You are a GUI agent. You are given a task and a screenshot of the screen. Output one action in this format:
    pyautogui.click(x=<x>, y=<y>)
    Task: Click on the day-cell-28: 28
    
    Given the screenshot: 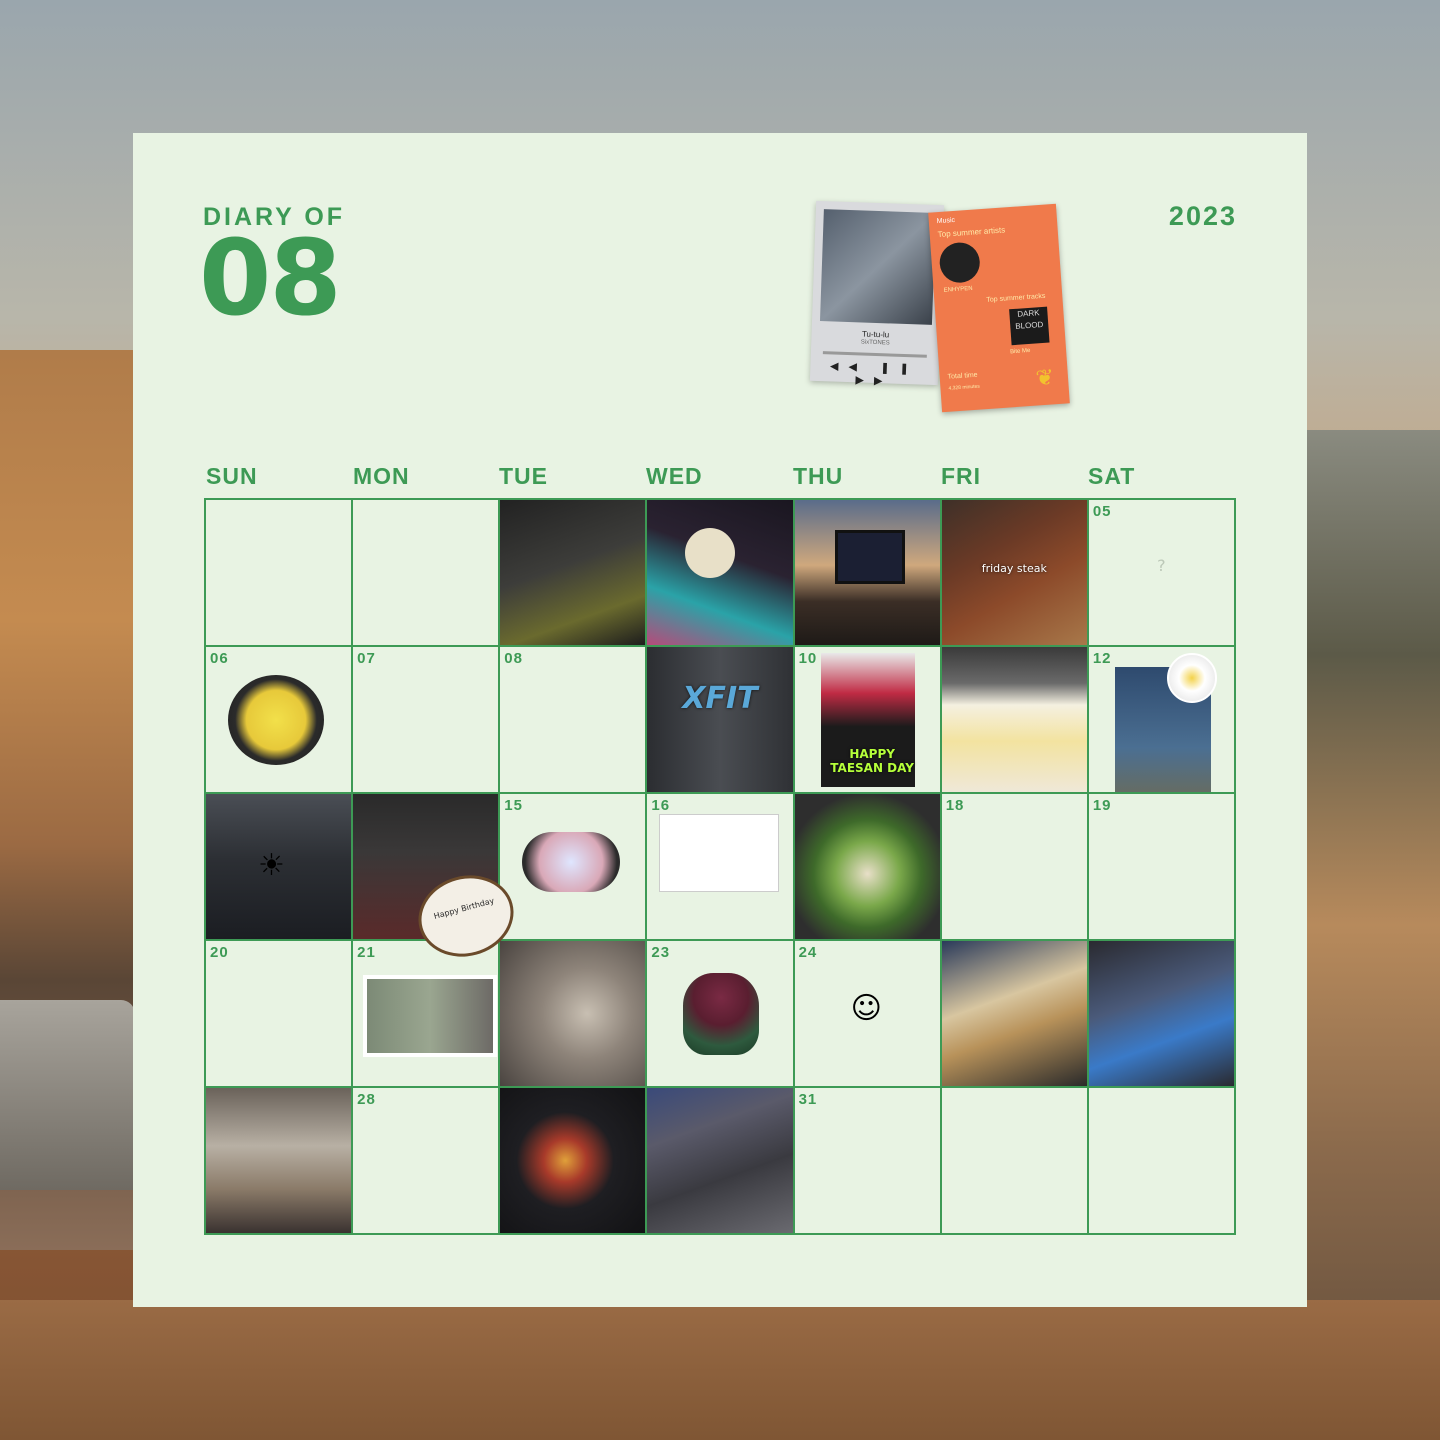 What is the action you would take?
    pyautogui.click(x=427, y=1161)
    